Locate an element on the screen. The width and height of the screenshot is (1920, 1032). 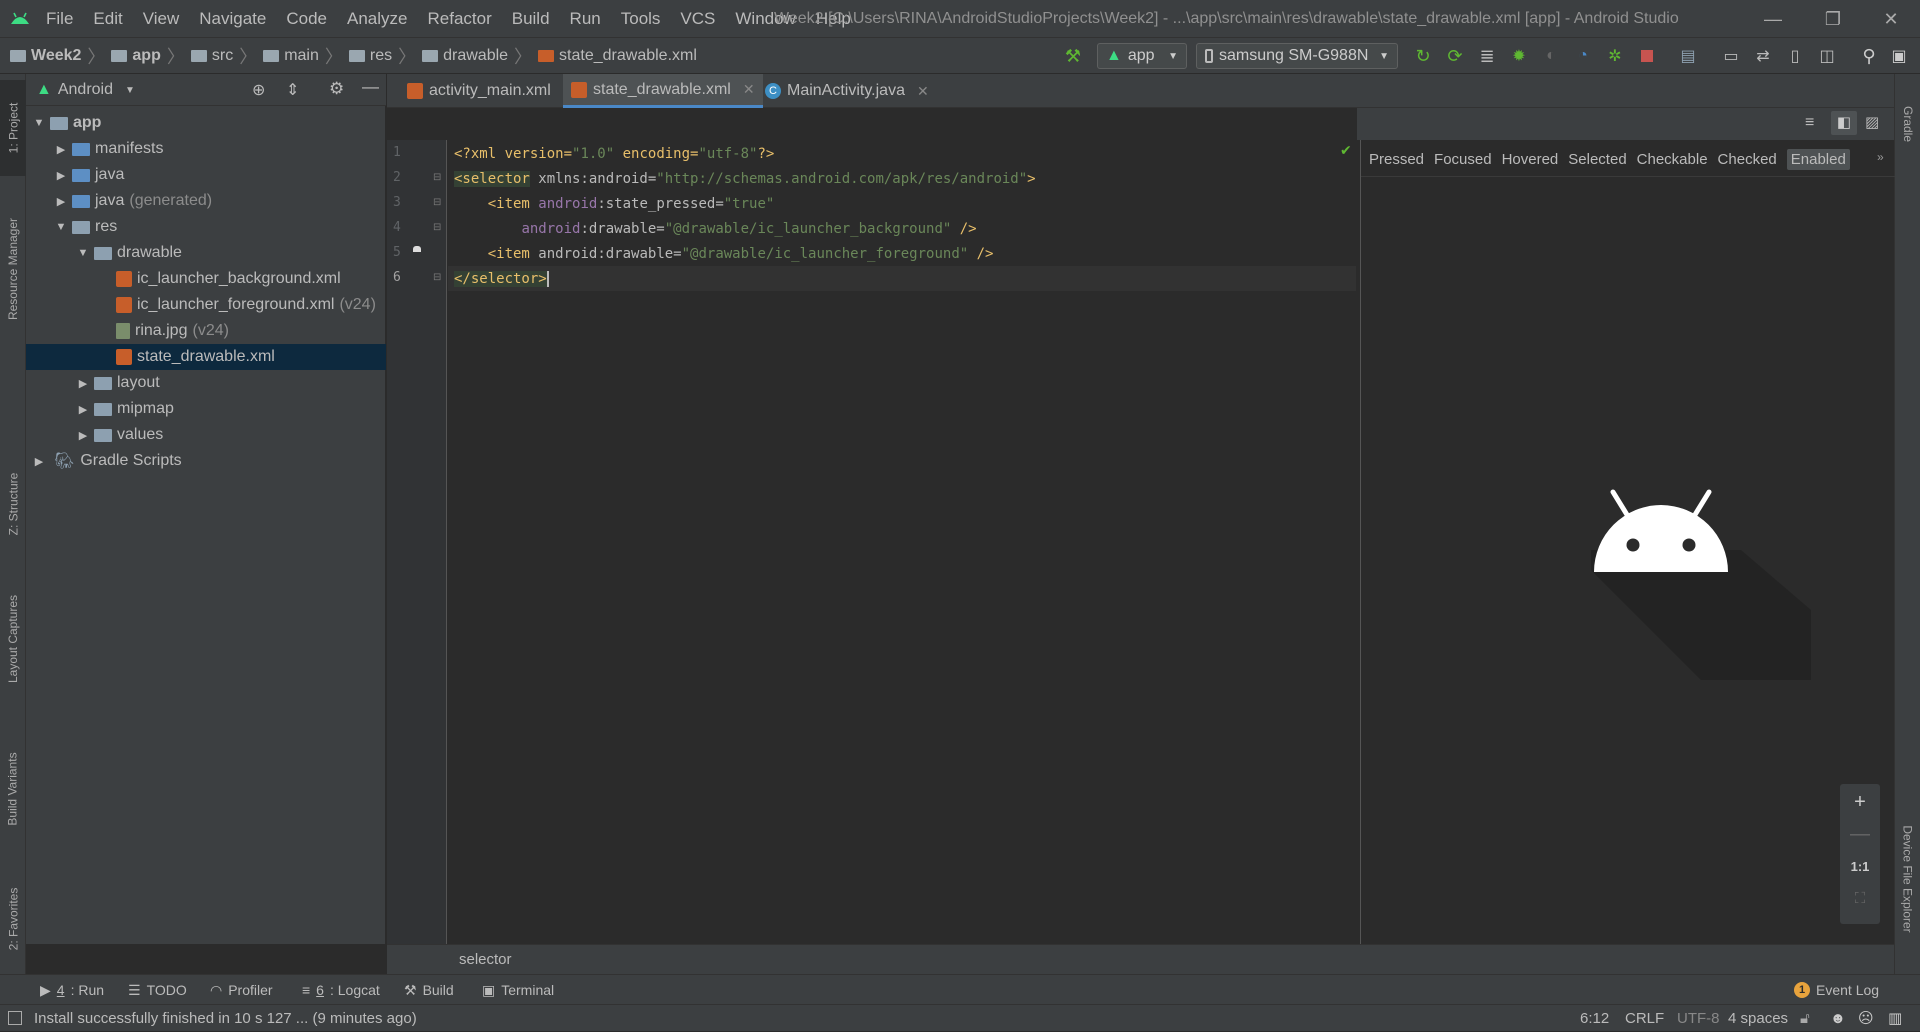
menu-code: Code is located at coordinates (306, 19).